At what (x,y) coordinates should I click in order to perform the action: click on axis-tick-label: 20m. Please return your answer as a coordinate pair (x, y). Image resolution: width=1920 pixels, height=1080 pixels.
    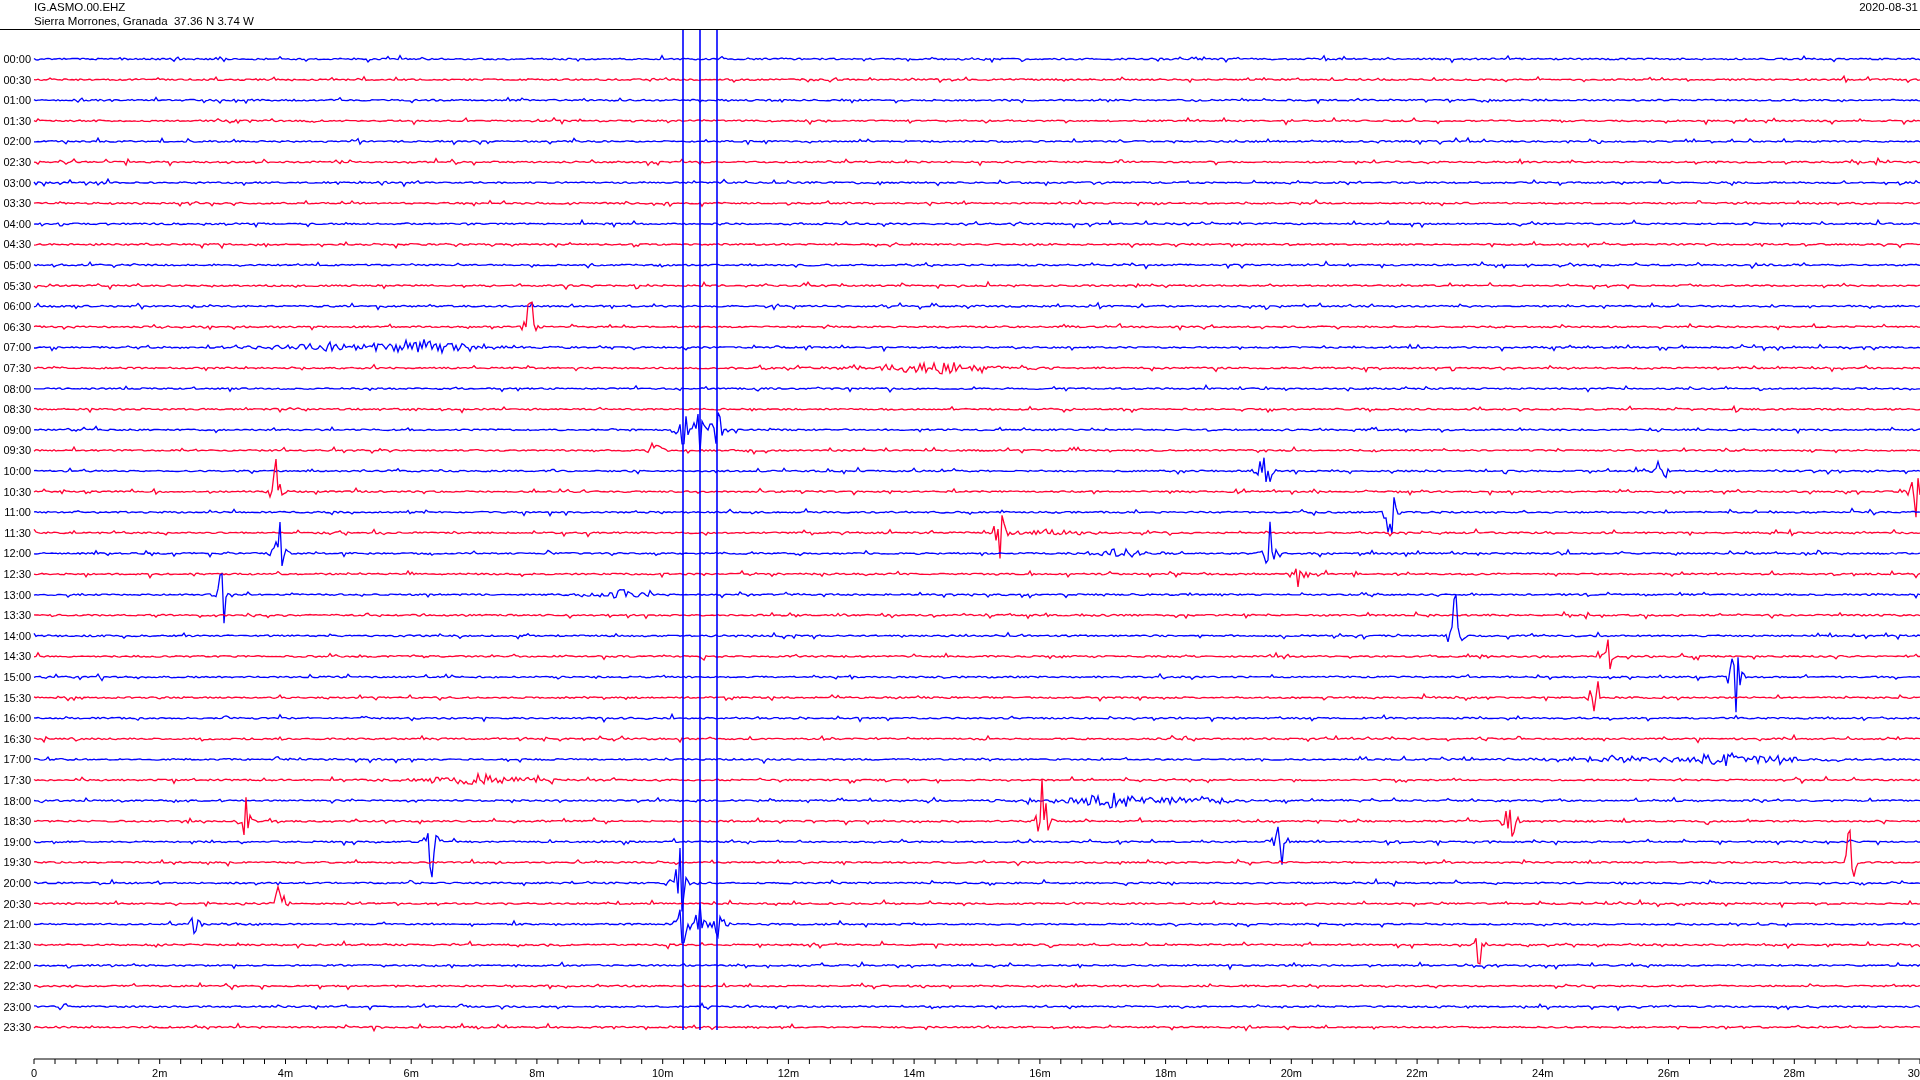
    Looking at the image, I should click on (1291, 1073).